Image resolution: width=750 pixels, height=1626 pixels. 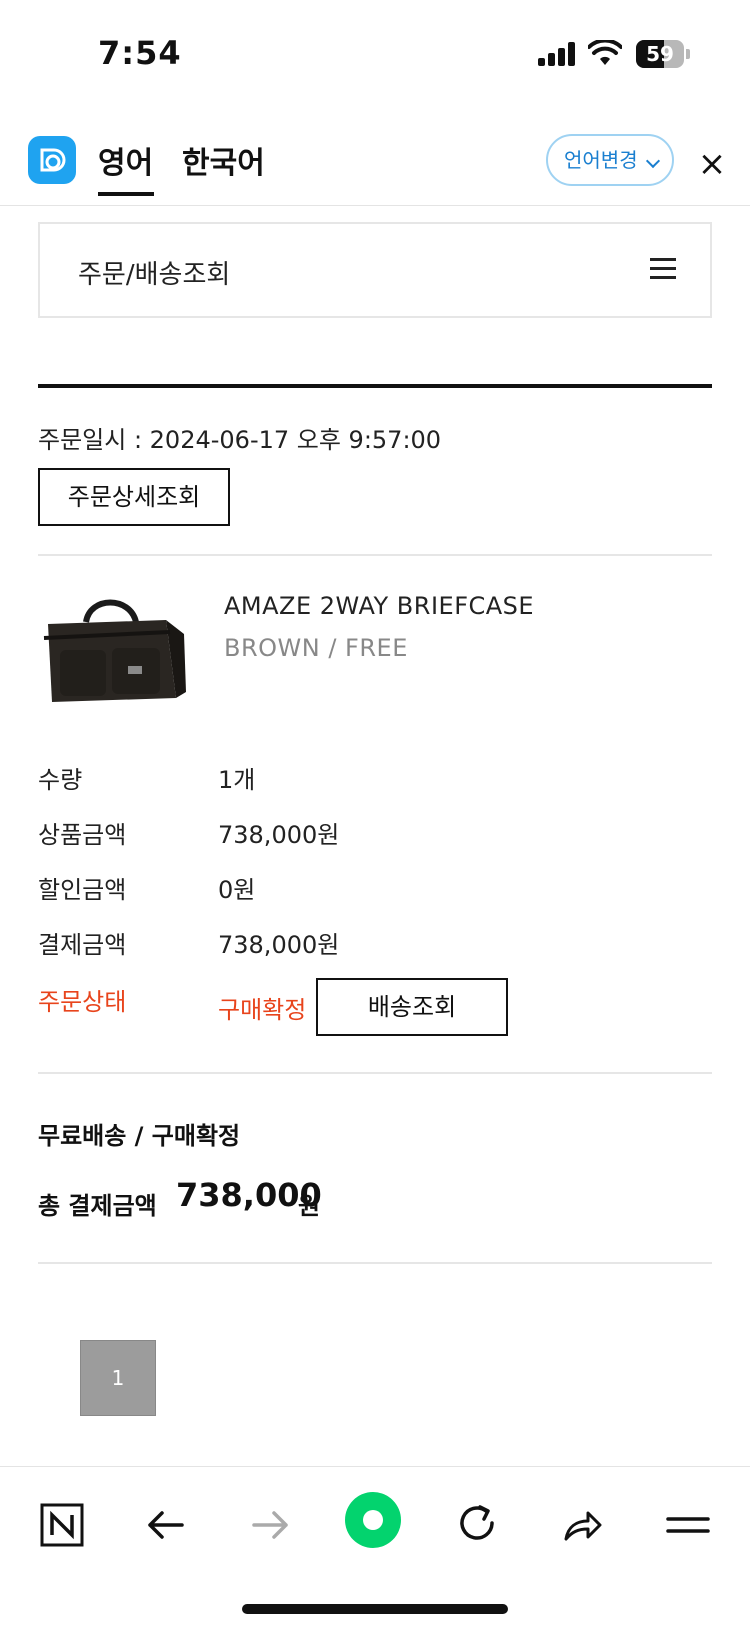 I want to click on naver-home-icon, so click(x=62, y=1525).